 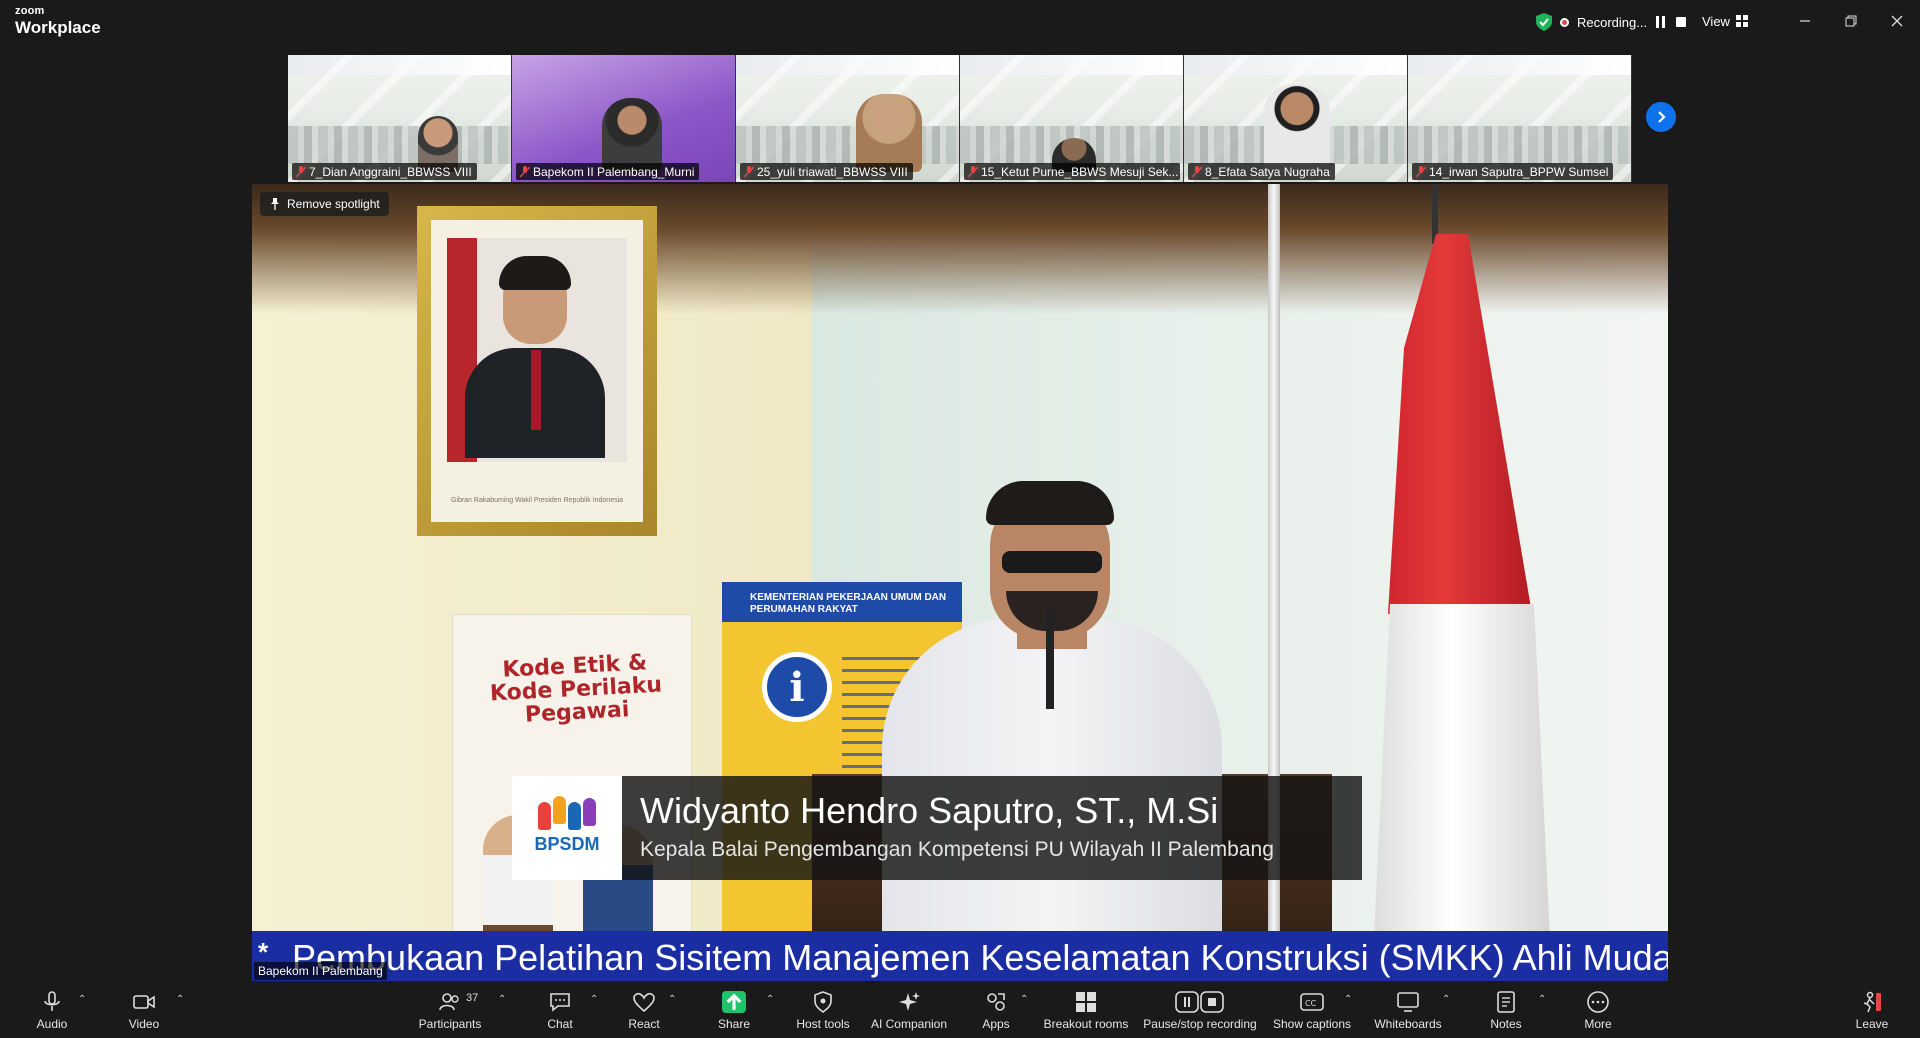 I want to click on apps-label: Apps, so click(x=996, y=1024).